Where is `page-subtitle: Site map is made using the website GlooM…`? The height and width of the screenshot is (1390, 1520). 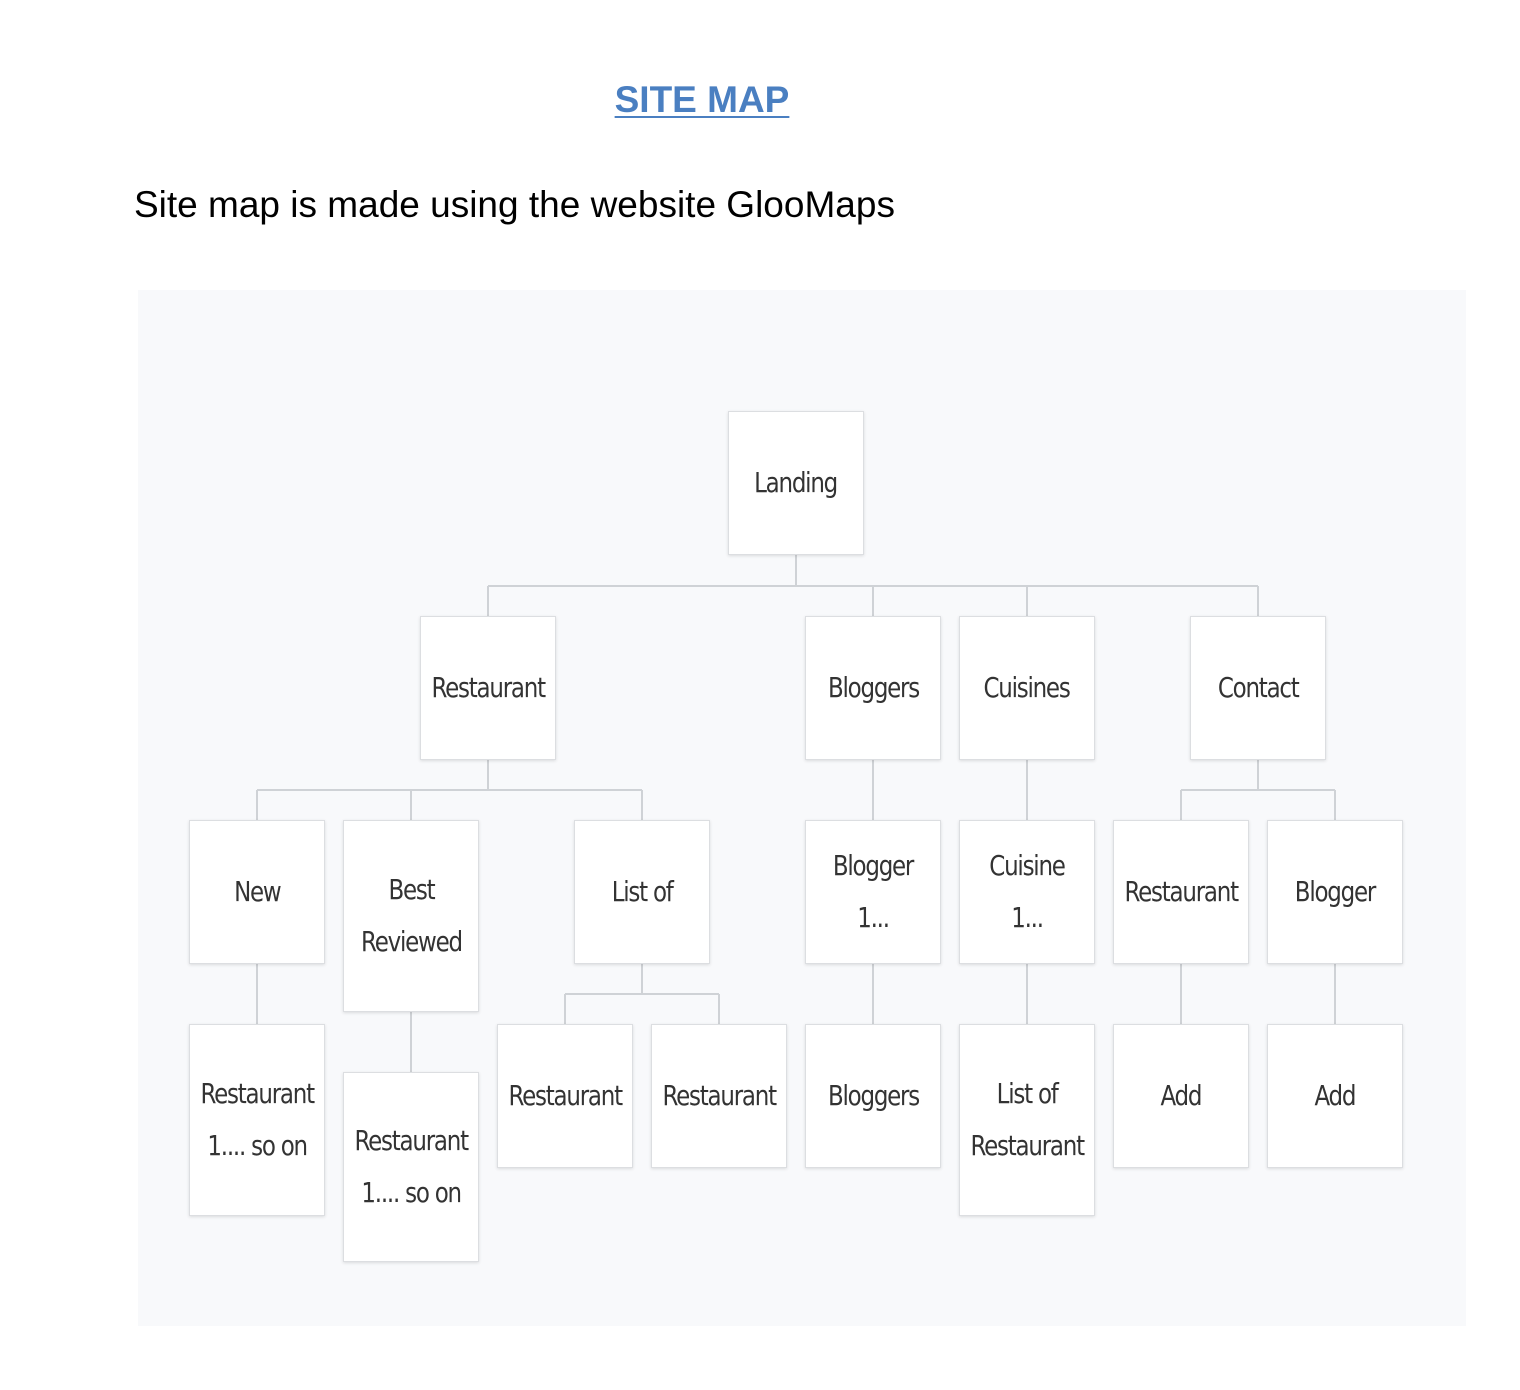 page-subtitle: Site map is made using the website GlooM… is located at coordinates (514, 204).